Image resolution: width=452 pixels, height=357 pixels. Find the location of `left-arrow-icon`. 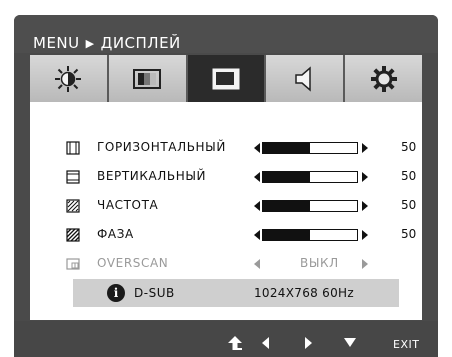

left-arrow-icon is located at coordinates (266, 343).